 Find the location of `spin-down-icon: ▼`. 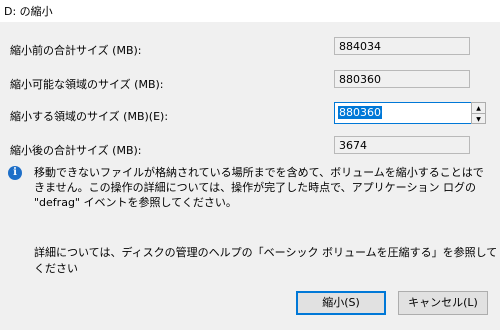

spin-down-icon: ▼ is located at coordinates (478, 118).